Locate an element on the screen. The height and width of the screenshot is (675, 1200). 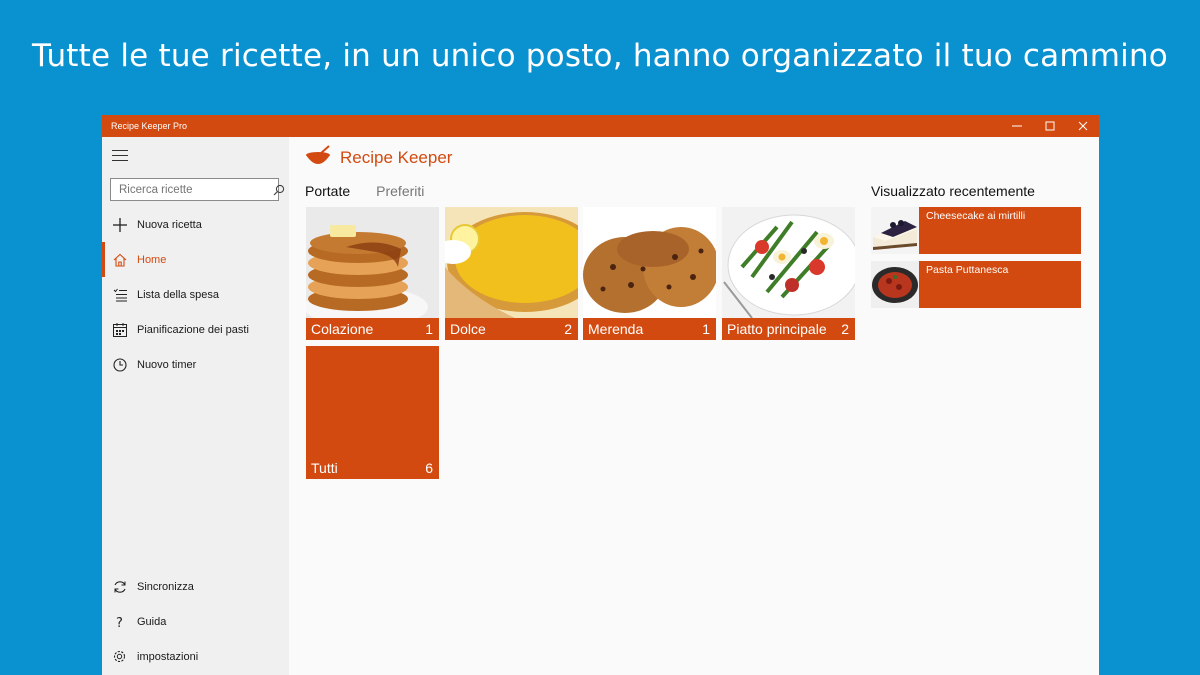
plus-icon is located at coordinates (119, 224).